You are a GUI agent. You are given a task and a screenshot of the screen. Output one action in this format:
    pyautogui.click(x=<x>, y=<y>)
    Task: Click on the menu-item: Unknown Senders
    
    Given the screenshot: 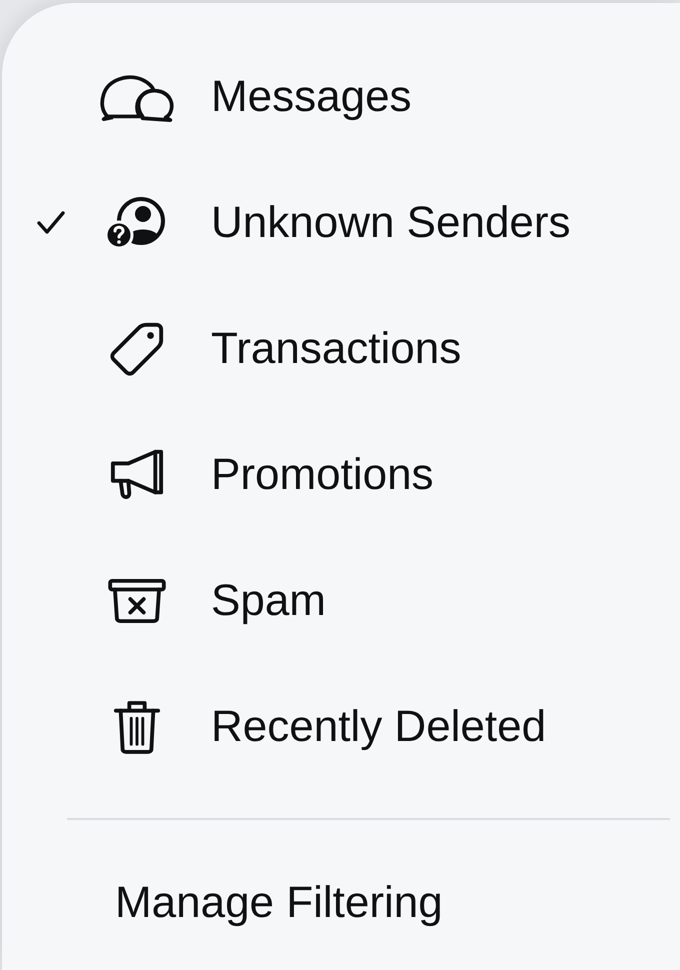 What is the action you would take?
    pyautogui.click(x=341, y=223)
    